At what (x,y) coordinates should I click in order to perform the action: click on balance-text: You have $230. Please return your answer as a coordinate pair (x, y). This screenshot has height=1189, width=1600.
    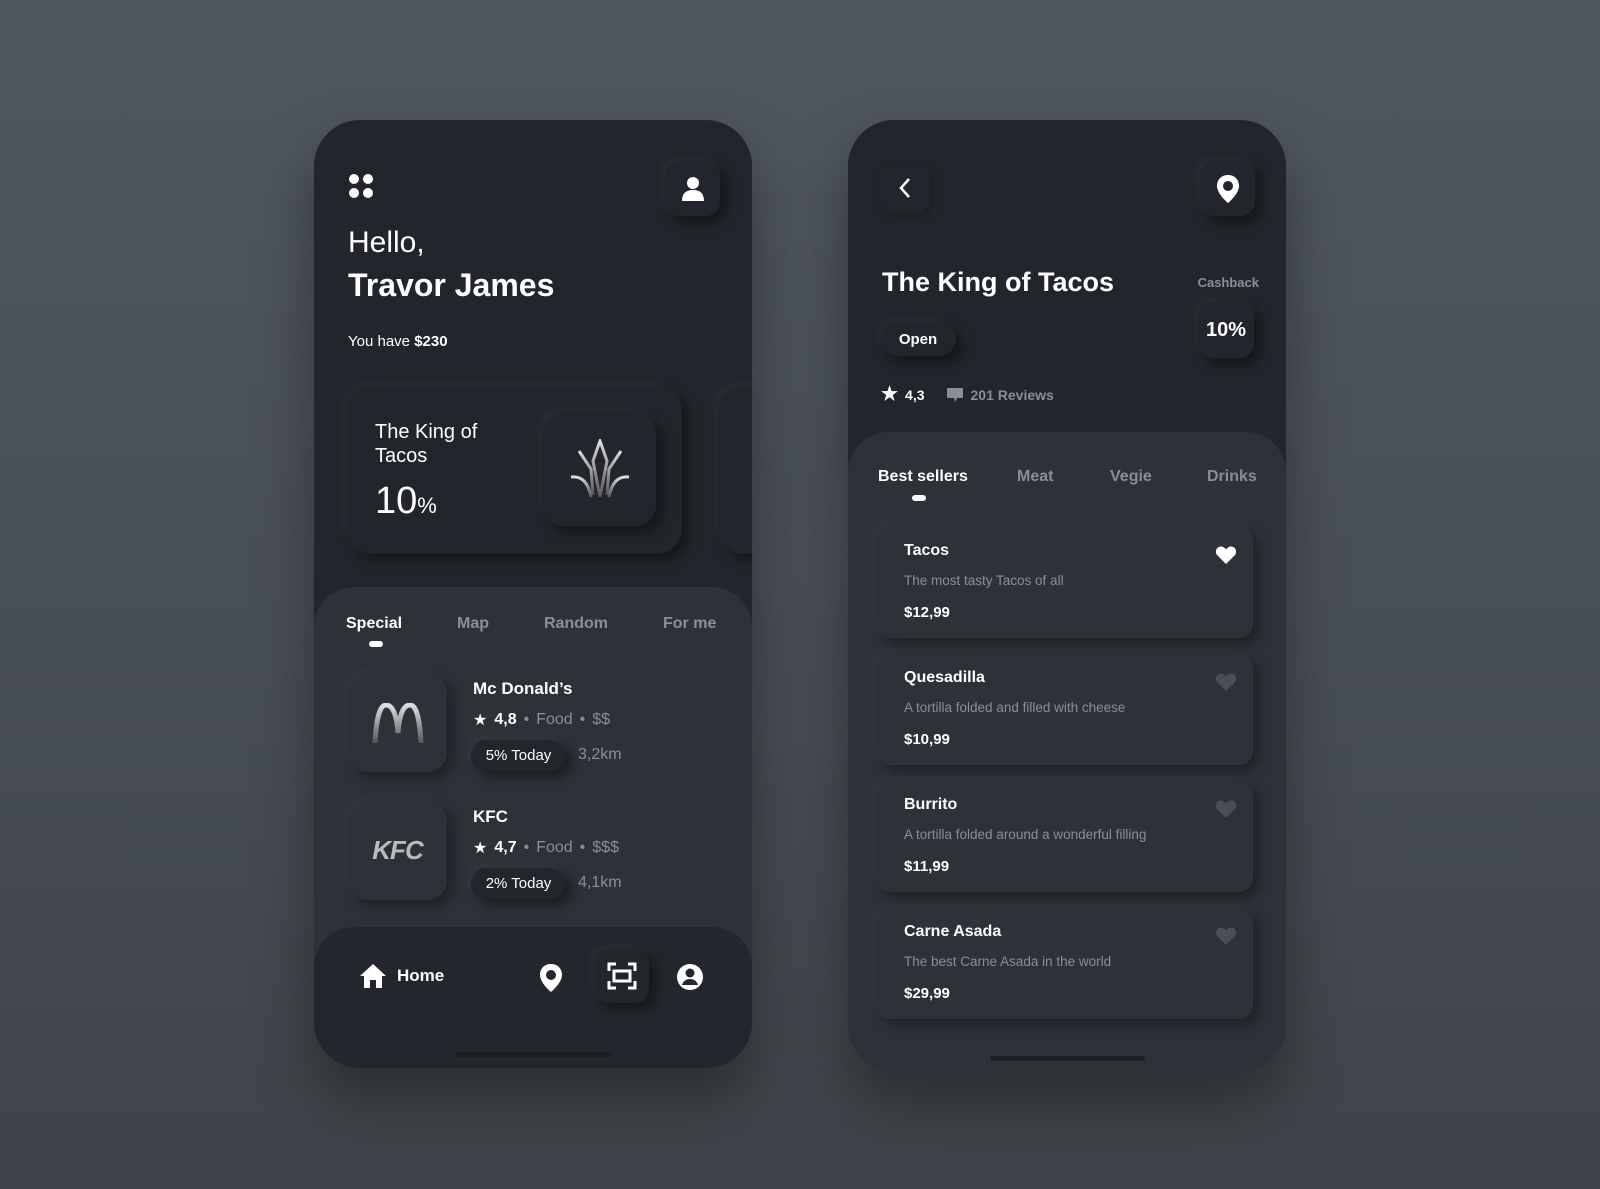
    Looking at the image, I should click on (398, 341).